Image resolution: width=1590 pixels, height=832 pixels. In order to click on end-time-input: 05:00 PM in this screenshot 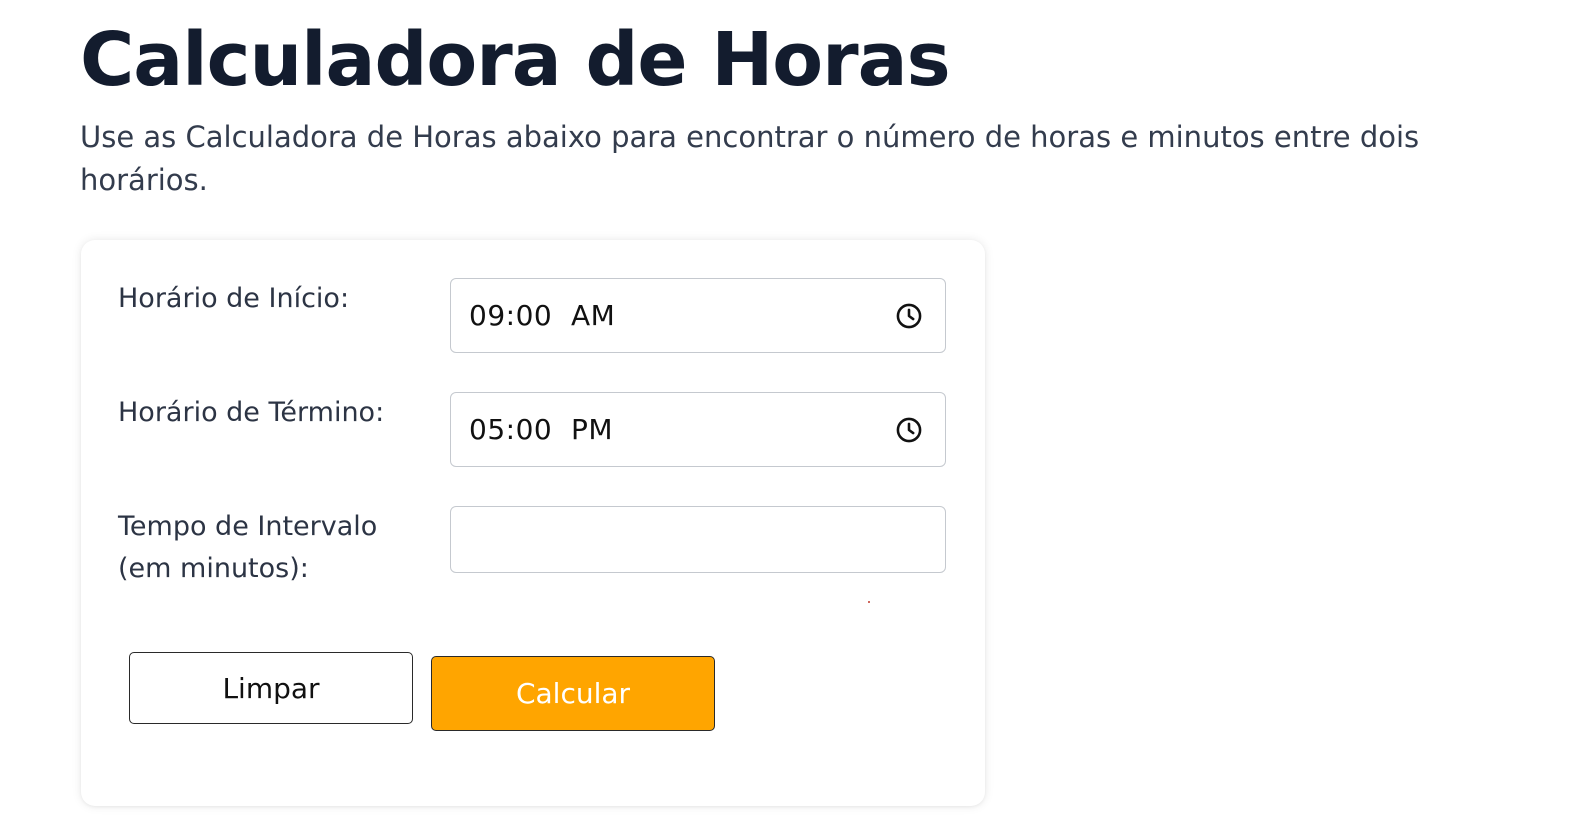, I will do `click(698, 429)`.